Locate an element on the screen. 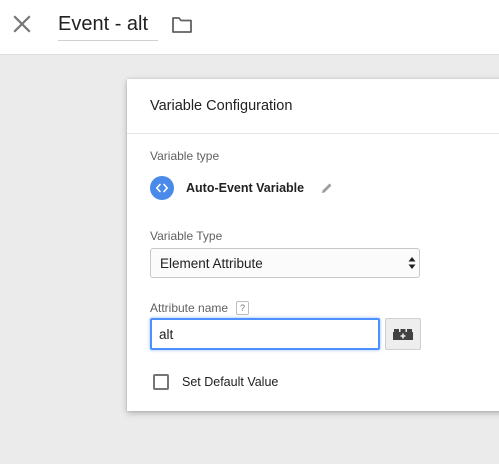  help-icon: ? is located at coordinates (243, 308).